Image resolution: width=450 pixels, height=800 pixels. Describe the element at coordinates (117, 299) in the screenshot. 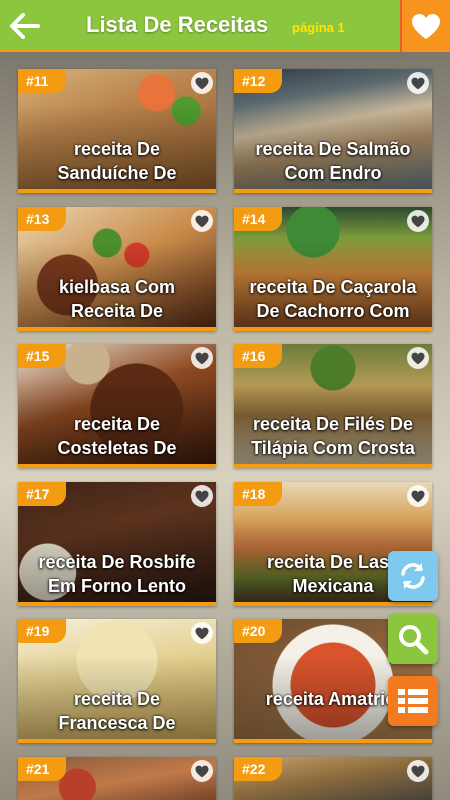

I see `recipe-title: kielbasa Com Receita De` at that location.